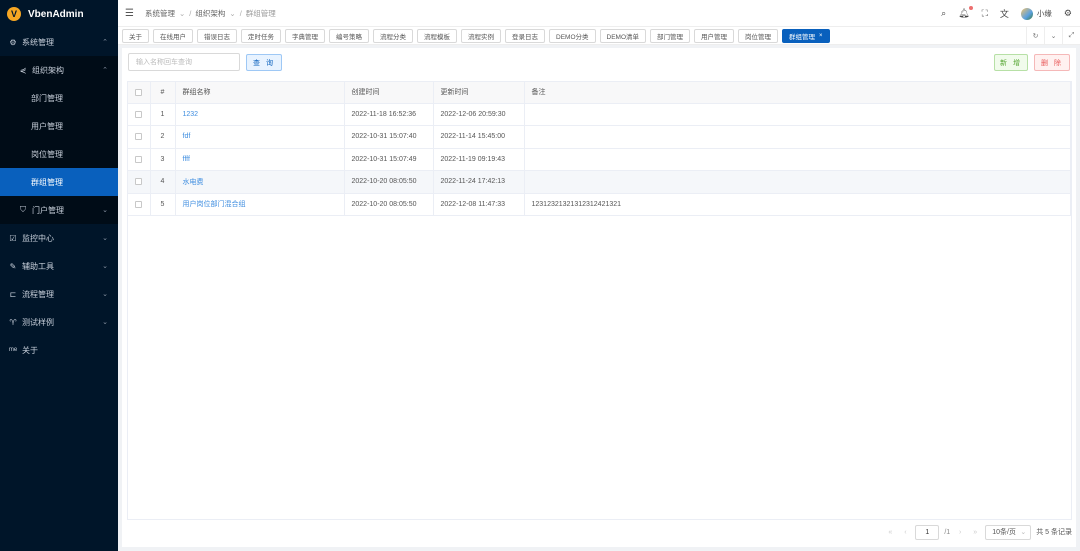 This screenshot has width=1080, height=551. I want to click on breadcrumb-item-org: 组织架构, so click(210, 13).